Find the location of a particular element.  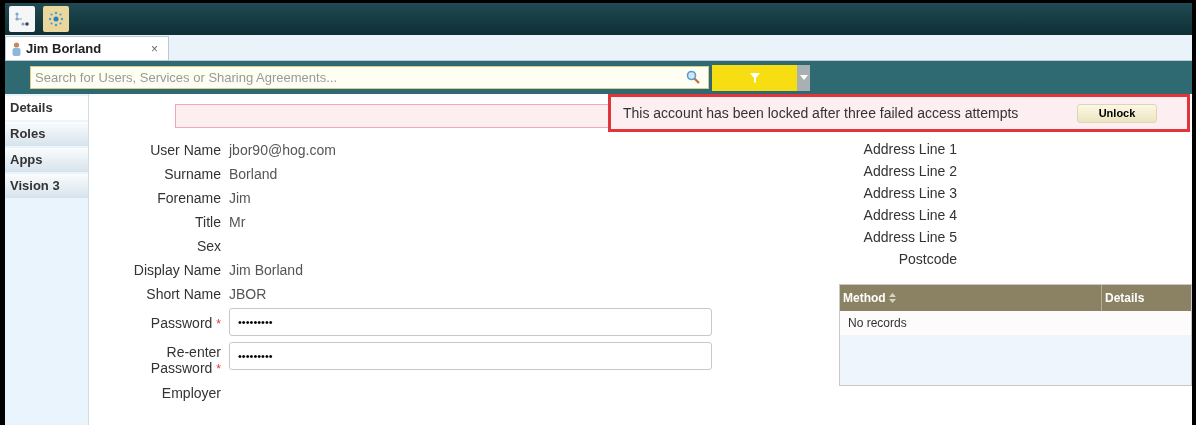

funnel-icon is located at coordinates (754, 77).